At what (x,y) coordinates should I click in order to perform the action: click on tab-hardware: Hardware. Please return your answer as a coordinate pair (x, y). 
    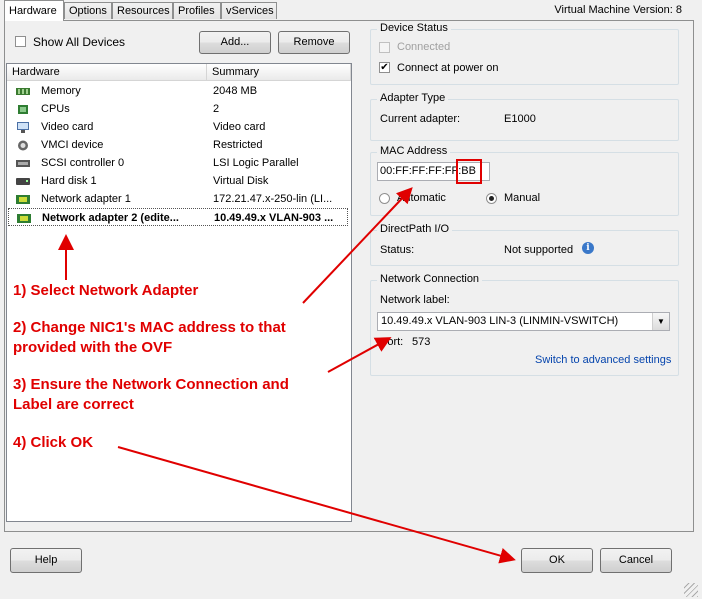
    Looking at the image, I should click on (34, 10).